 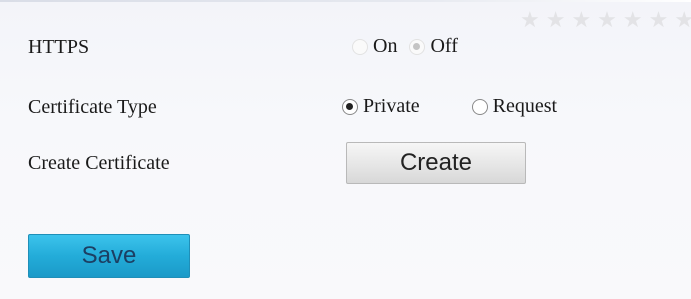 What do you see at coordinates (109, 256) in the screenshot?
I see `save-button: Save` at bounding box center [109, 256].